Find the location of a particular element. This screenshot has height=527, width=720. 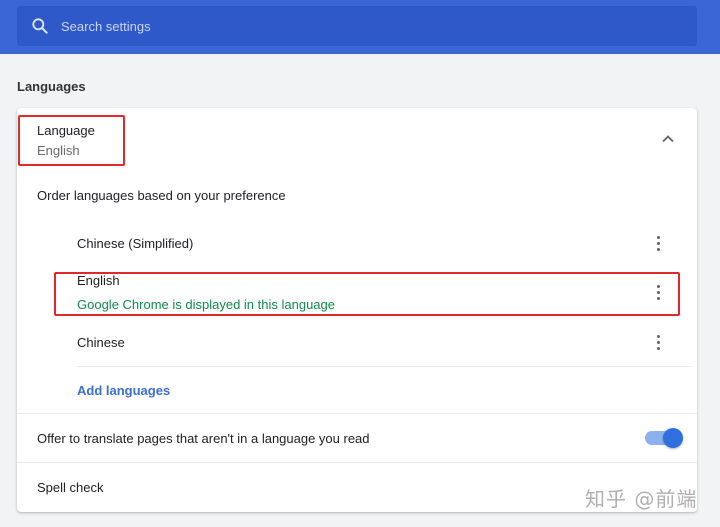

search-box is located at coordinates (357, 26).